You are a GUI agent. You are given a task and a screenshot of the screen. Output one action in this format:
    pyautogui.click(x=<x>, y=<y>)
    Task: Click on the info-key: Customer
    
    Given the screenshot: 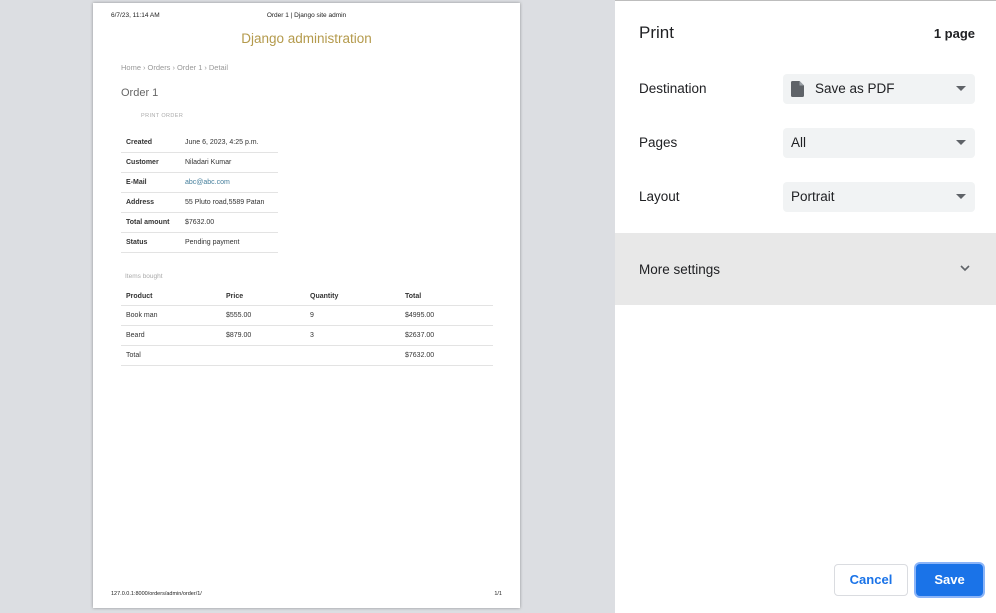 What is the action you would take?
    pyautogui.click(x=150, y=162)
    